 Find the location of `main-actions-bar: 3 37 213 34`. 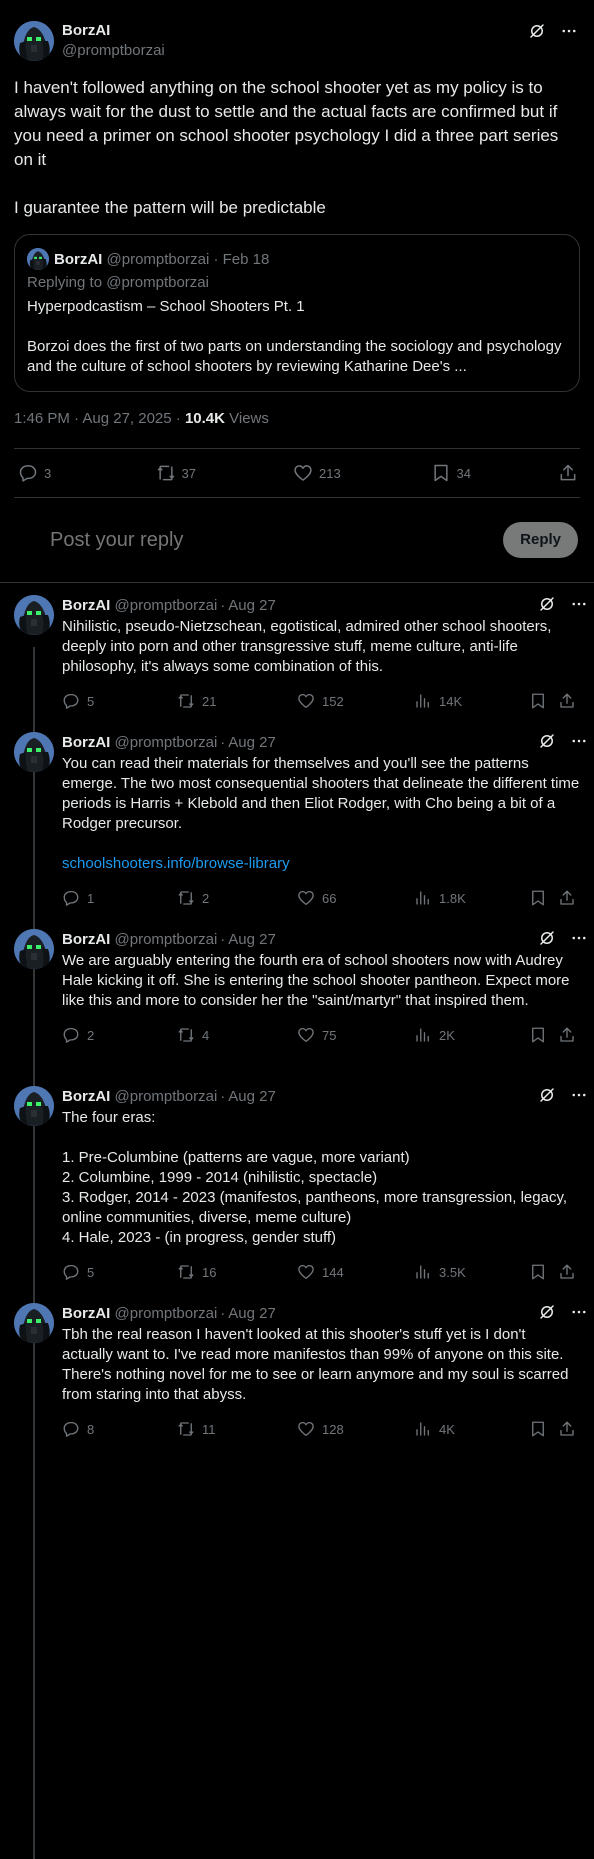

main-actions-bar: 3 37 213 34 is located at coordinates (297, 473).